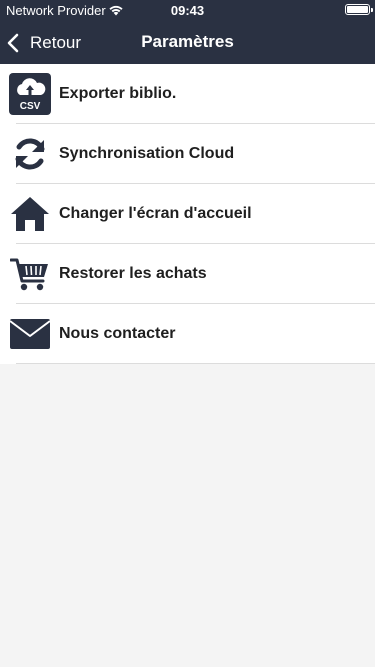 The image size is (375, 667). What do you see at coordinates (195, 363) in the screenshot?
I see `separator` at bounding box center [195, 363].